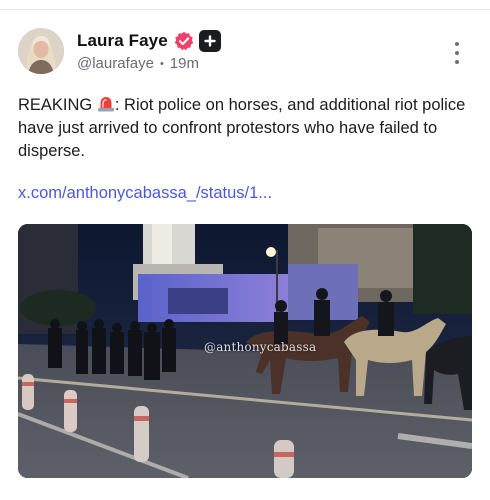 The image size is (490, 500). I want to click on verified-rosette-icon, so click(184, 41).